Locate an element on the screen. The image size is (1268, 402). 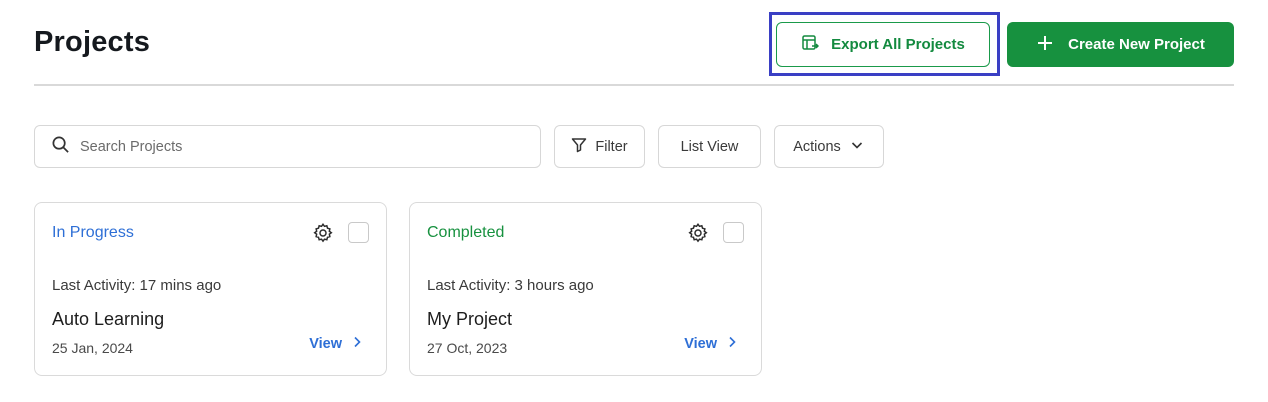
filter-icon is located at coordinates (579, 147).